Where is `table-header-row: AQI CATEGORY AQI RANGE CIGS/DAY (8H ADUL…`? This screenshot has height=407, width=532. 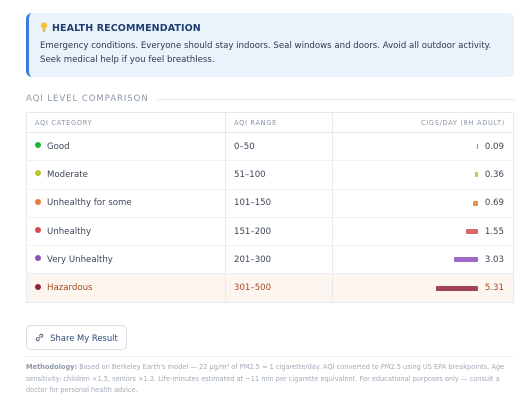
table-header-row: AQI CATEGORY AQI RANGE CIGS/DAY (8H ADUL… is located at coordinates (270, 122).